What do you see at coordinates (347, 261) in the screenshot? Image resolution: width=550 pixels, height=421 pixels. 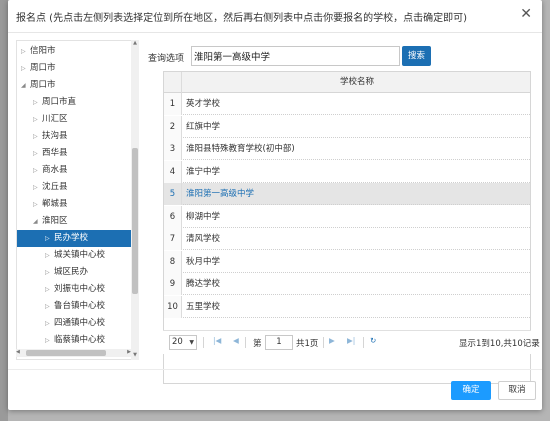 I see `table-row: 8 秋月中学` at bounding box center [347, 261].